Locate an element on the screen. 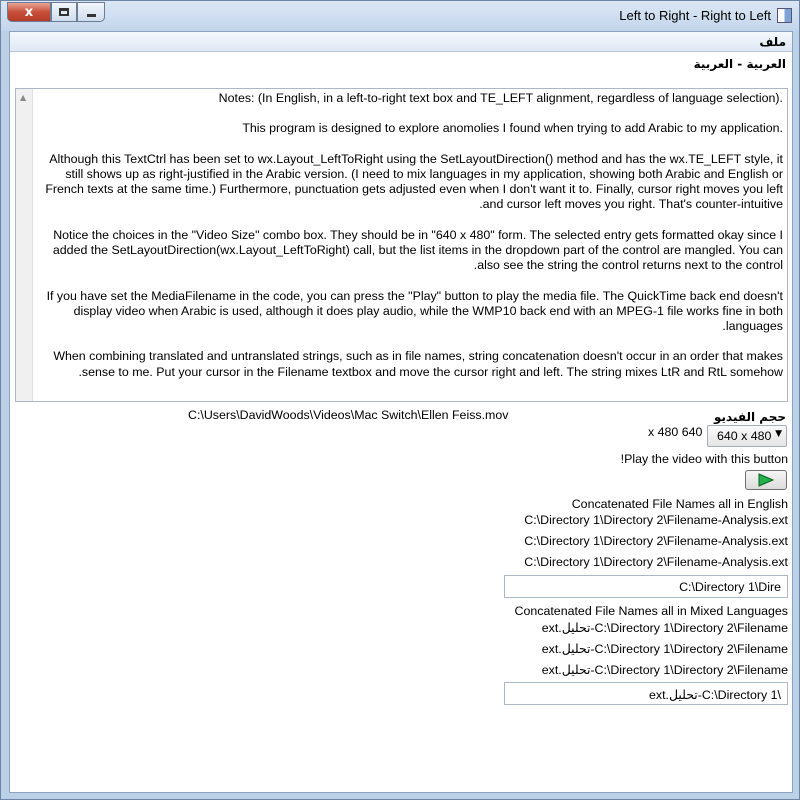 Image resolution: width=800 pixels, height=800 pixels. english-section-title: Concatenated File Names all in English is located at coordinates (679, 504).